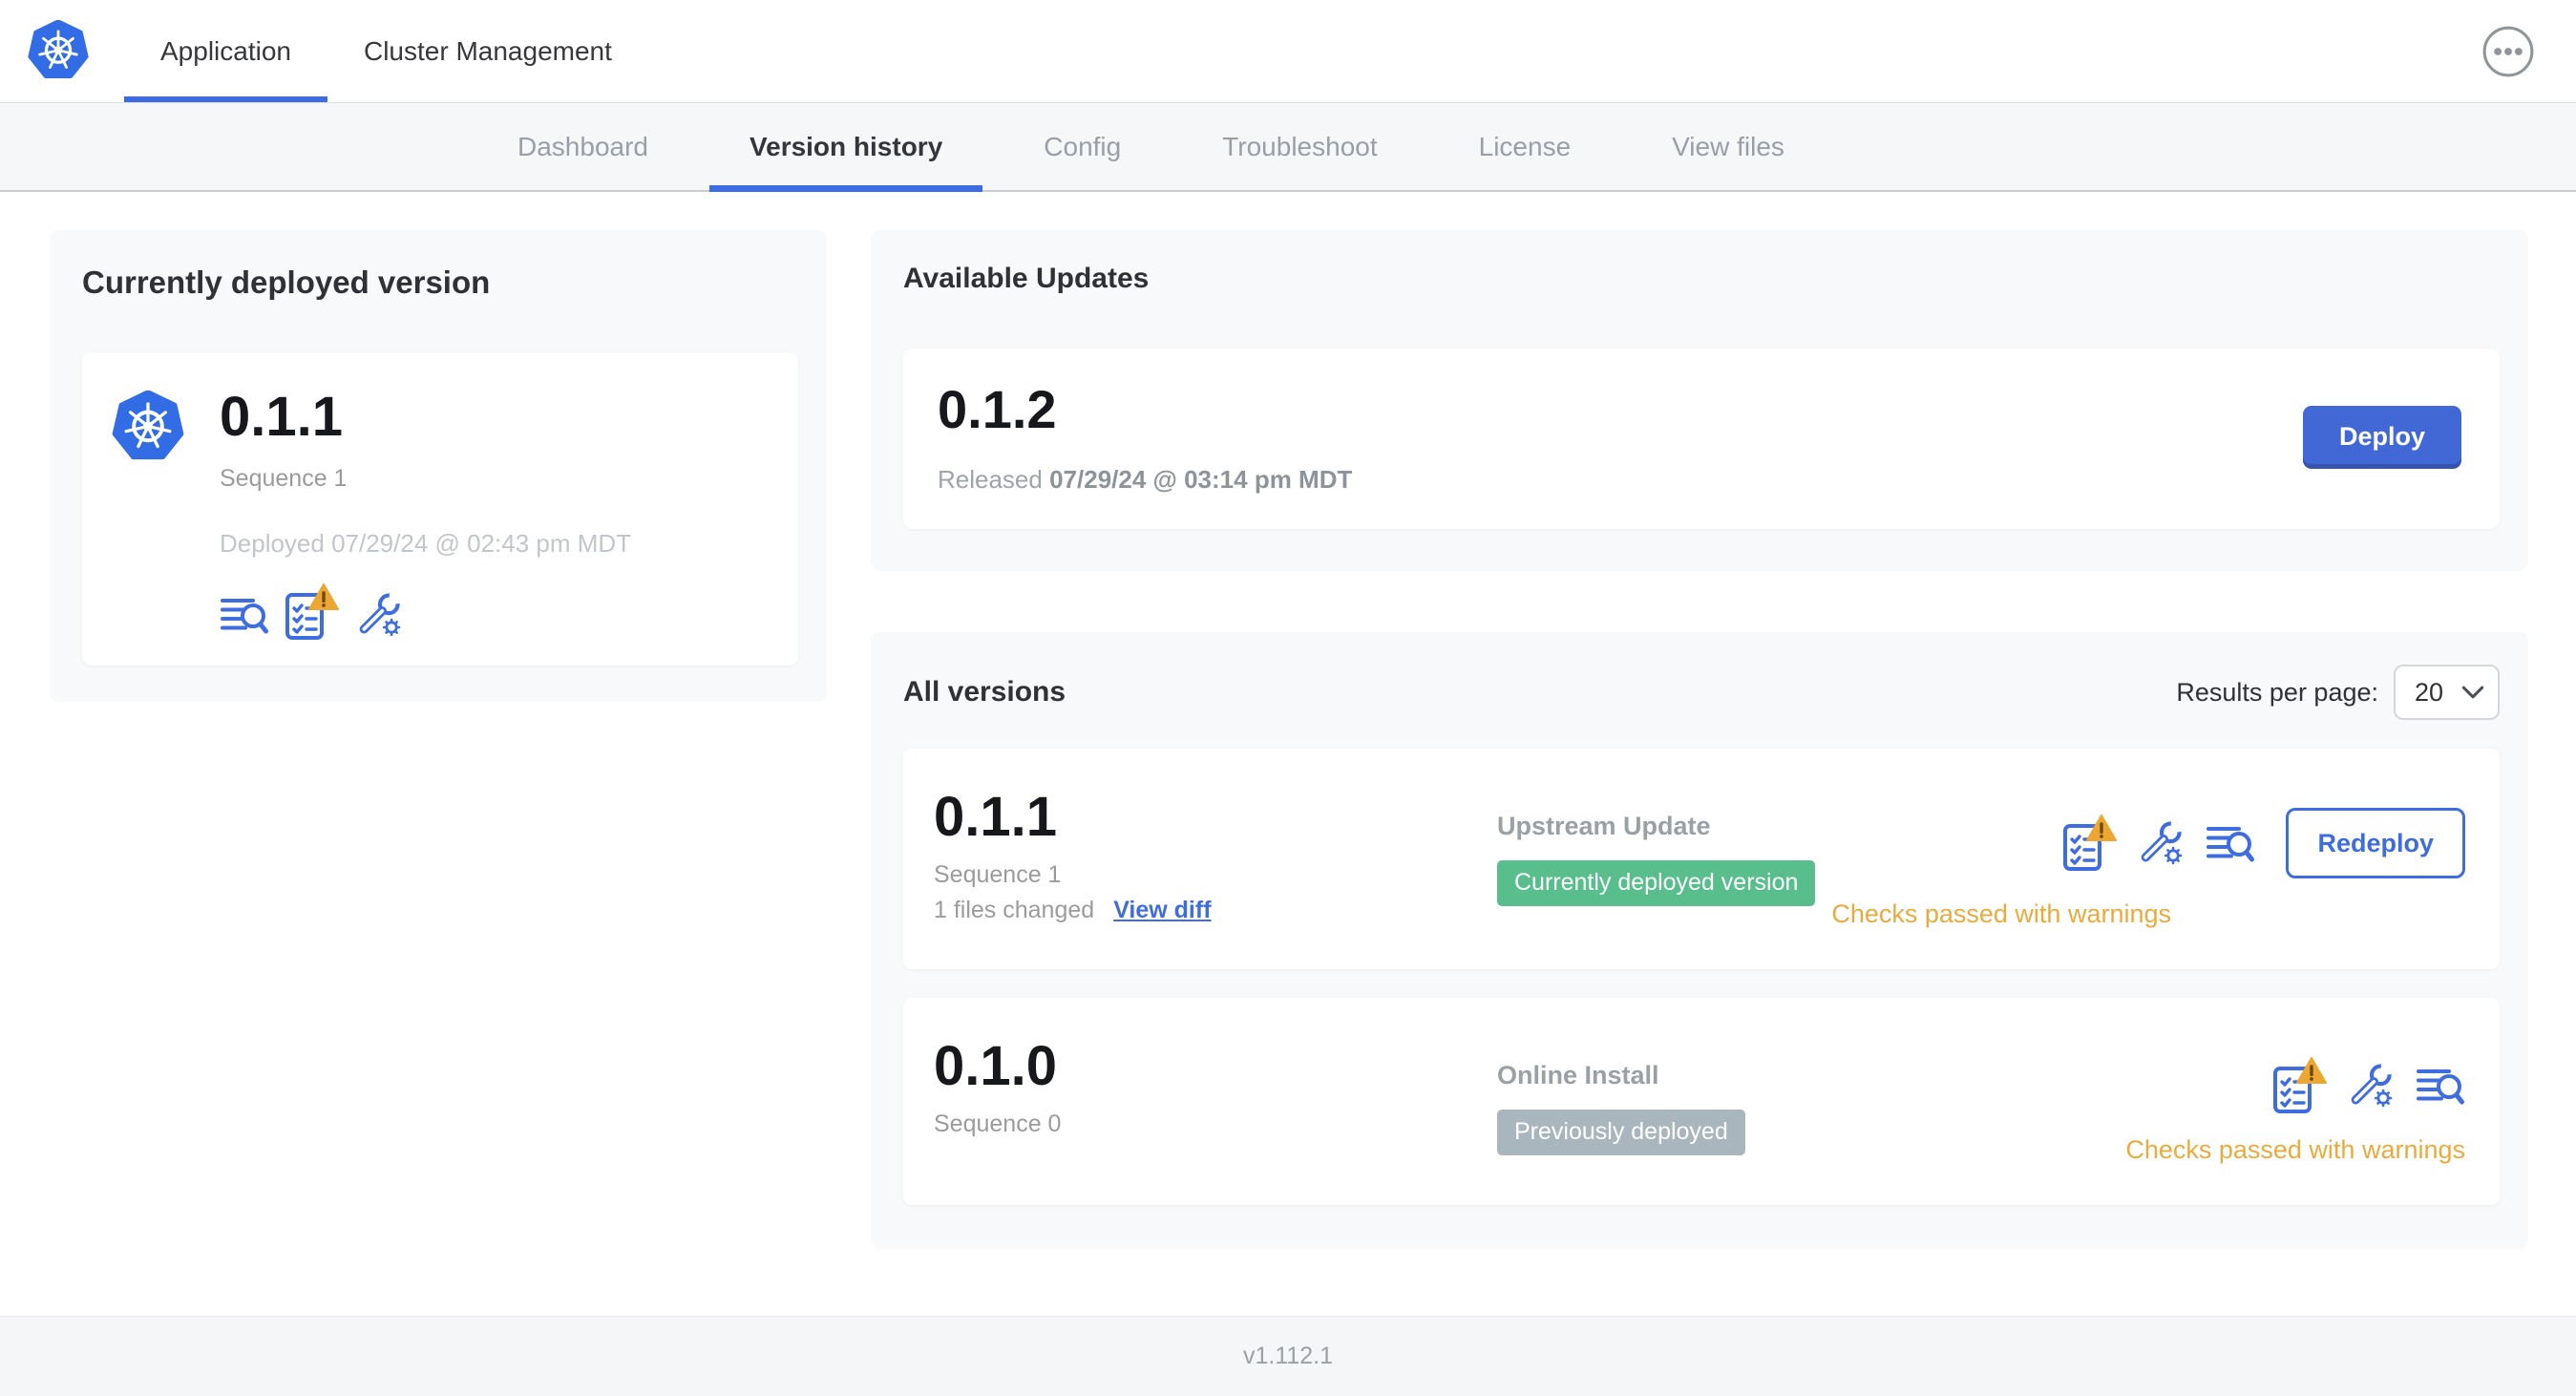 Image resolution: width=2576 pixels, height=1396 pixels. Describe the element at coordinates (1215, 1087) in the screenshot. I see `version-row-info: 0.1.0 Sequence 0` at that location.